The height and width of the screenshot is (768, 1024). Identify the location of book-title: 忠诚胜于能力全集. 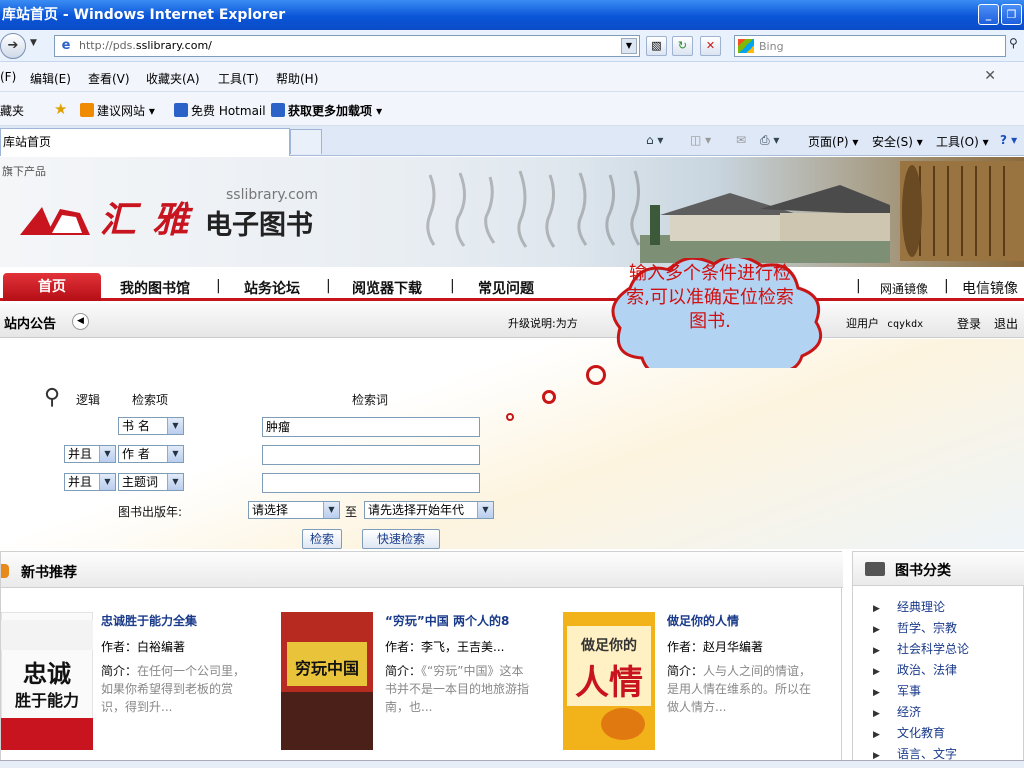
(190, 620).